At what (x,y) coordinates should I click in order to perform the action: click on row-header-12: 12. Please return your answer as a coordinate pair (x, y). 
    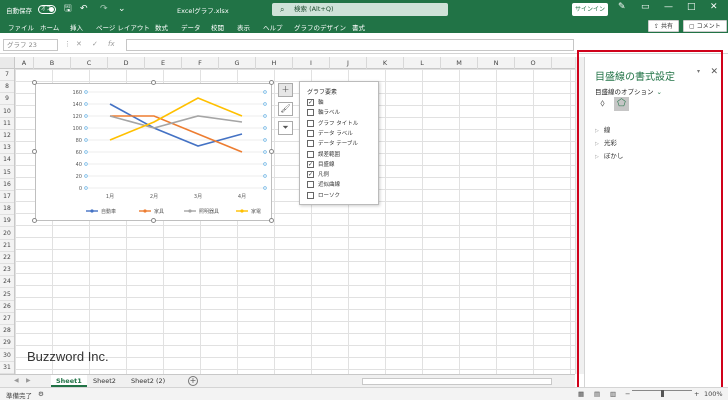
    Looking at the image, I should click on (7, 136).